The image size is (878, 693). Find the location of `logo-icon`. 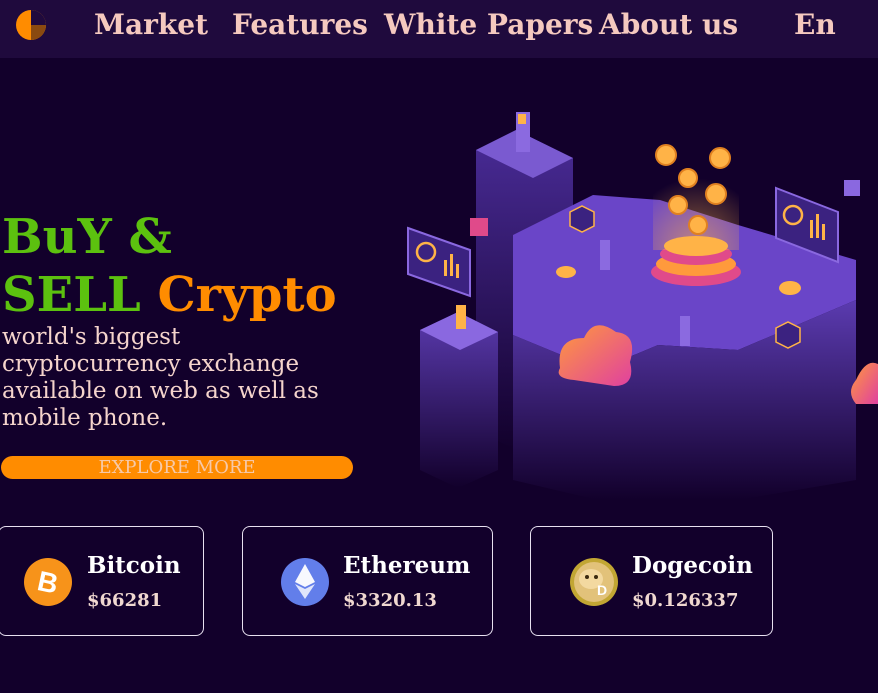

logo-icon is located at coordinates (34, 25).